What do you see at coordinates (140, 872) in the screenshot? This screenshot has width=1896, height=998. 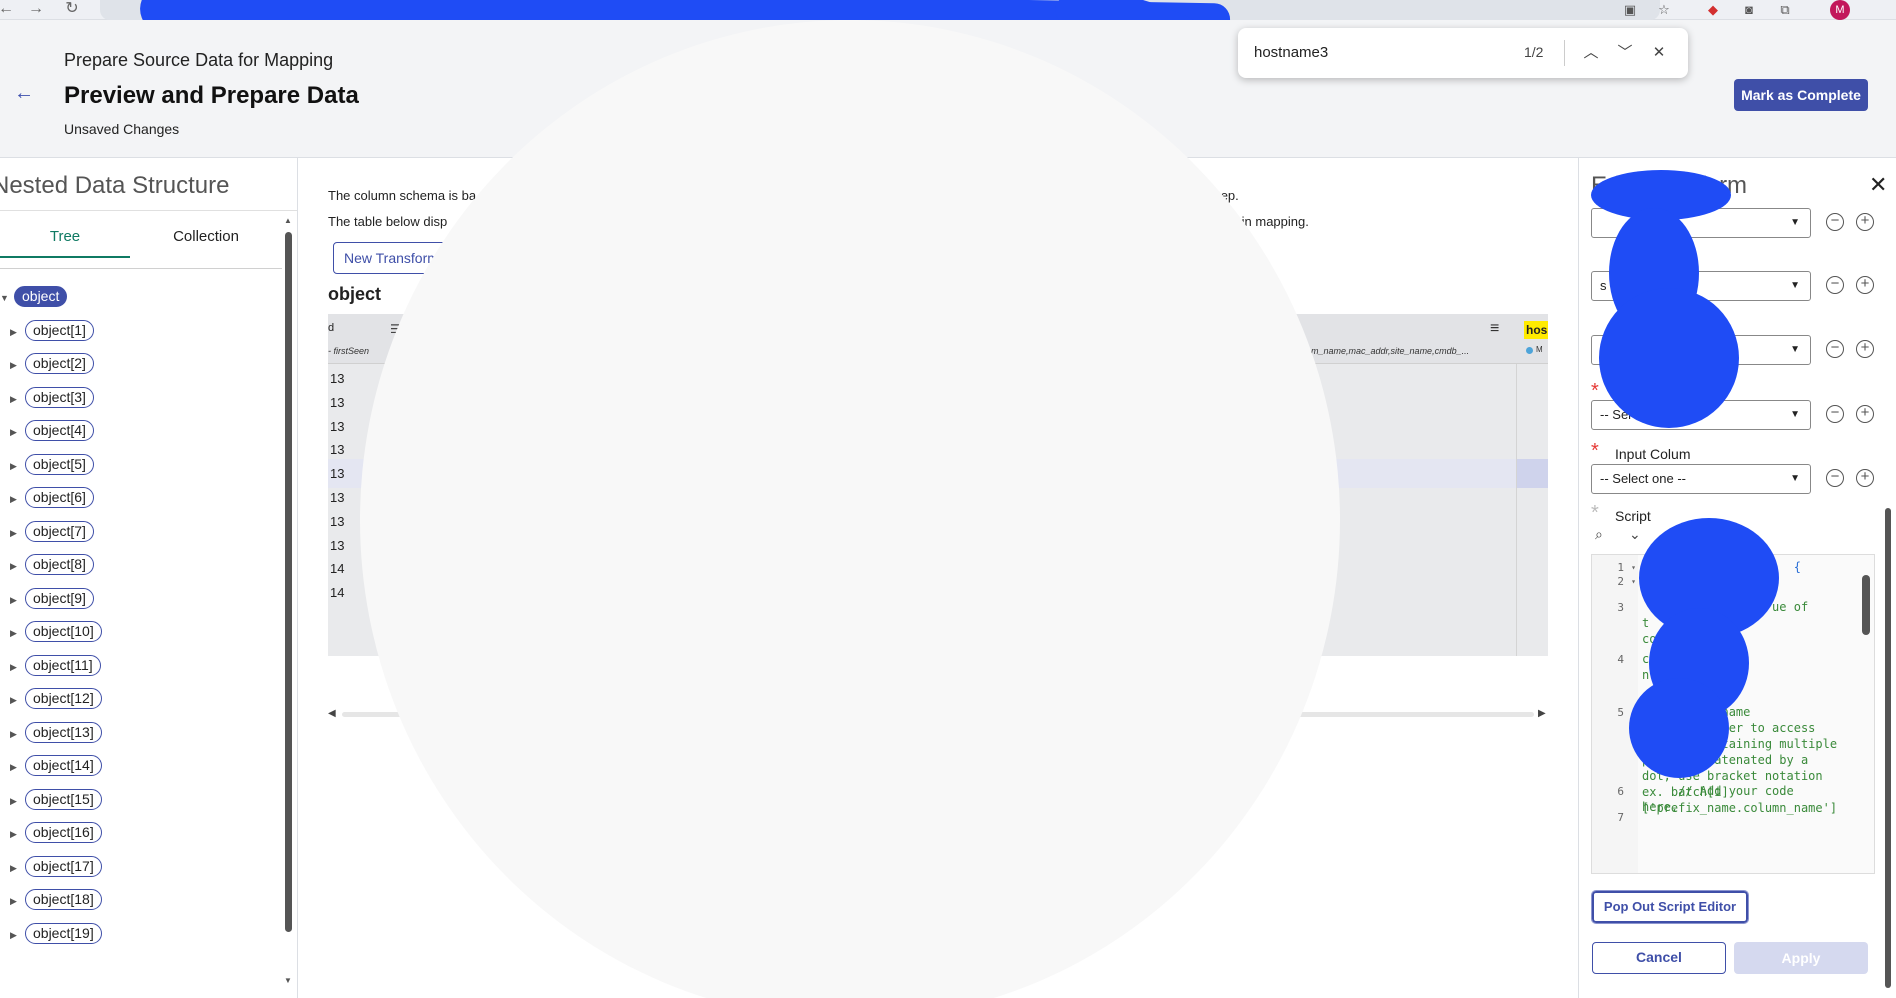 I see `tree-node: ▶ object[17]` at bounding box center [140, 872].